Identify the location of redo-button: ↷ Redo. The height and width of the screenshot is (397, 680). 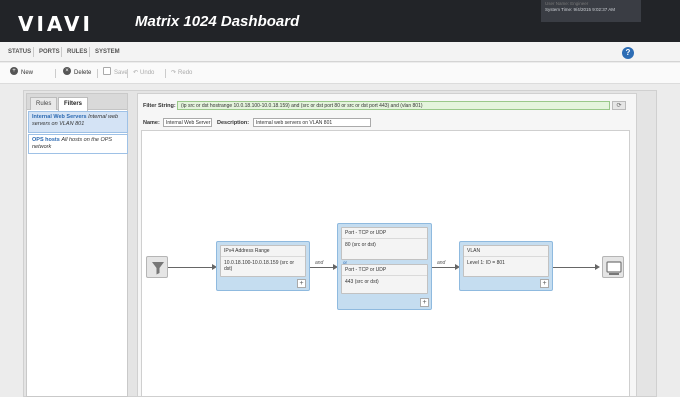
(181, 73).